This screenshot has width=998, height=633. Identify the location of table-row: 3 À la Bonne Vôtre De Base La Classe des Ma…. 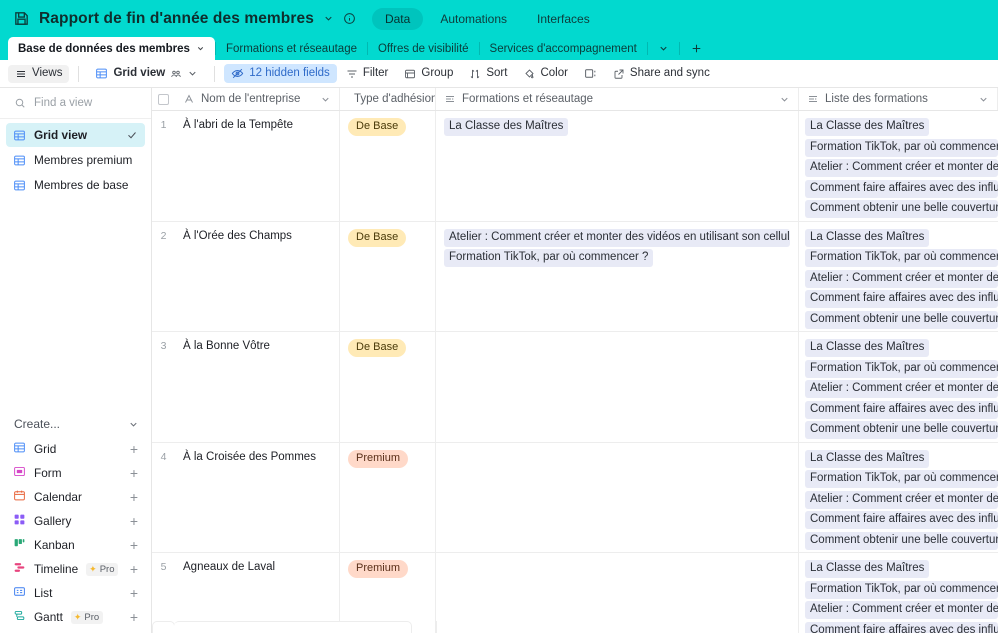
(575, 387).